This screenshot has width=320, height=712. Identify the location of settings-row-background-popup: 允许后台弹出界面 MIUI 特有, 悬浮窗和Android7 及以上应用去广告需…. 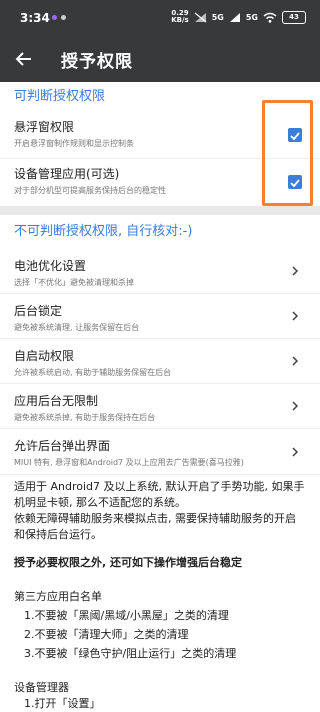
(160, 452).